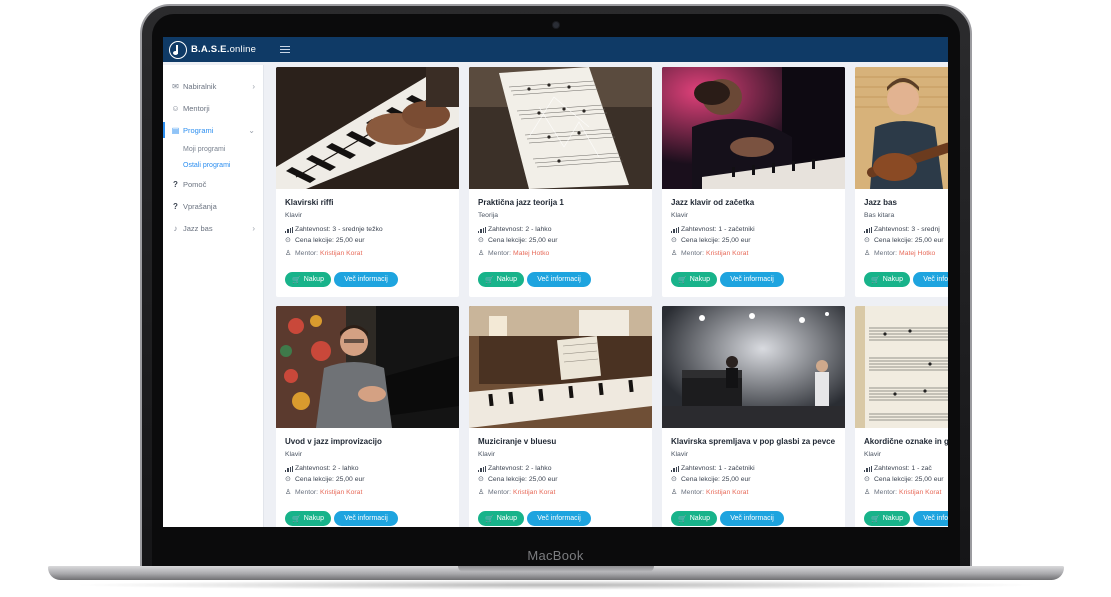 The image size is (1111, 597). What do you see at coordinates (898, 468) in the screenshot?
I see `course-difficulty: Zahtevnost: 1 - zač` at bounding box center [898, 468].